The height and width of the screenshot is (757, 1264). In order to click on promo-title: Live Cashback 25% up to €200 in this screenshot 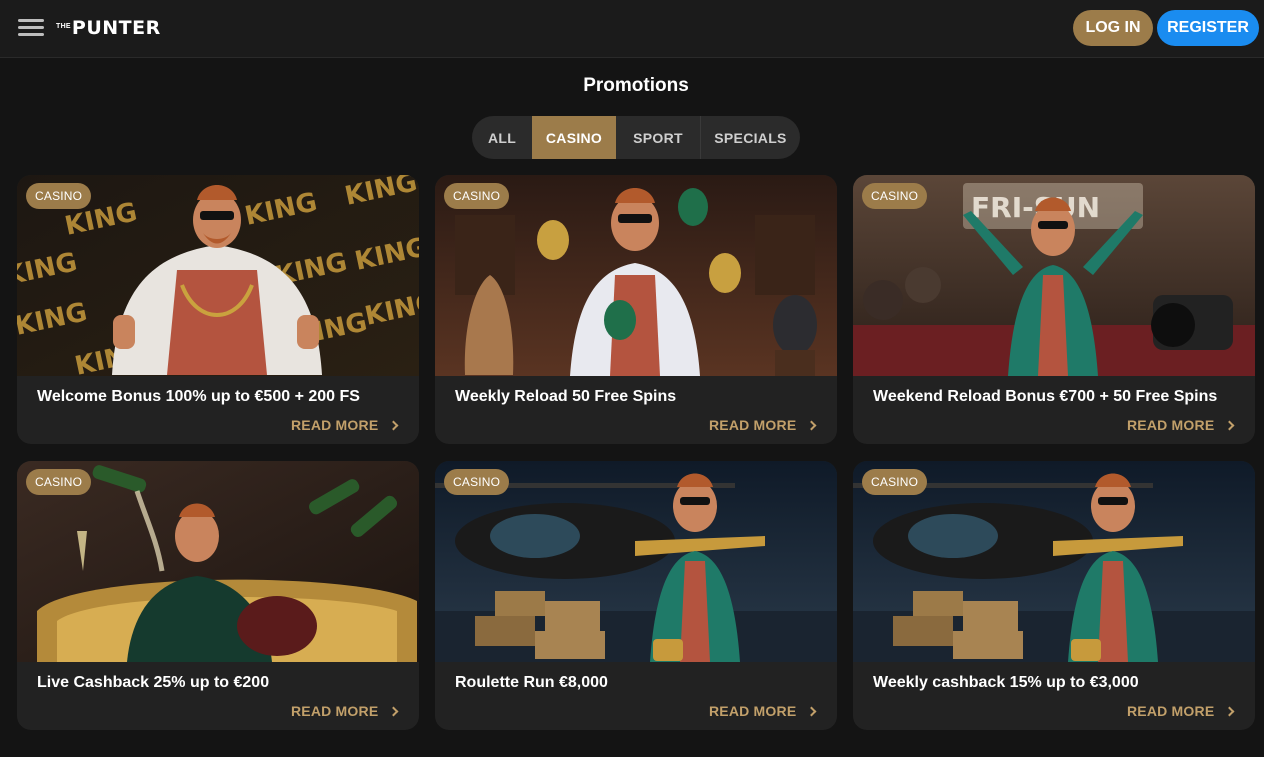, I will do `click(153, 682)`.